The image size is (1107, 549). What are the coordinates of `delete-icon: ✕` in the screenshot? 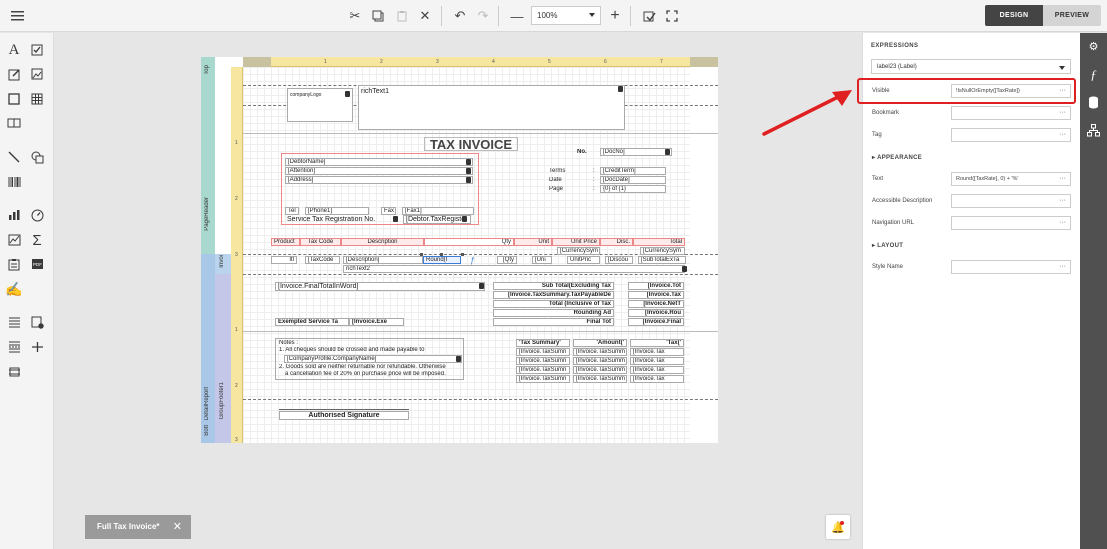 It's located at (425, 16).